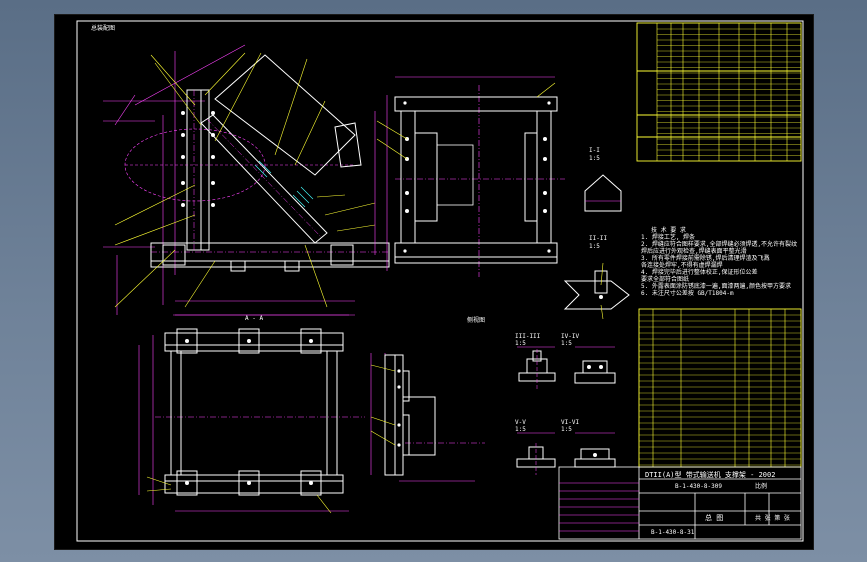  Describe the element at coordinates (520, 343) in the screenshot. I see `detail-3-scale: 1:5` at that location.